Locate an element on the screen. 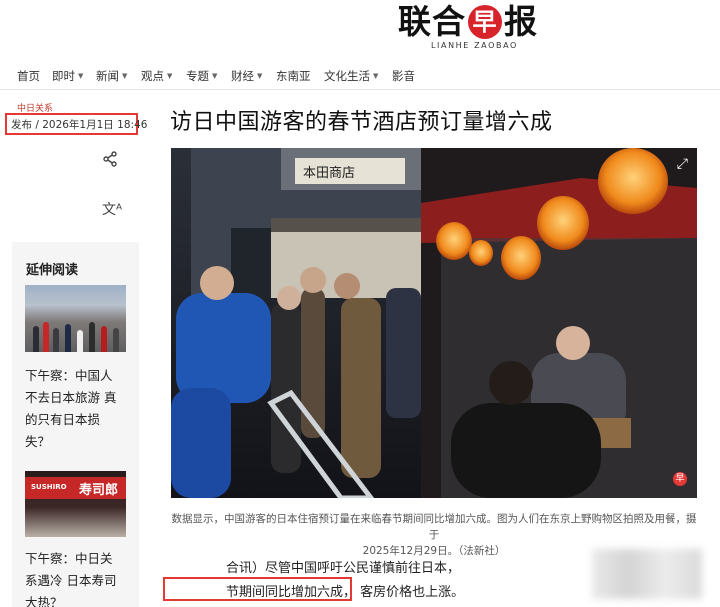 Image resolution: width=720 pixels, height=607 pixels. zaobao-logo: 联合早报 LIANHE ZAOBAO is located at coordinates (478, 28).